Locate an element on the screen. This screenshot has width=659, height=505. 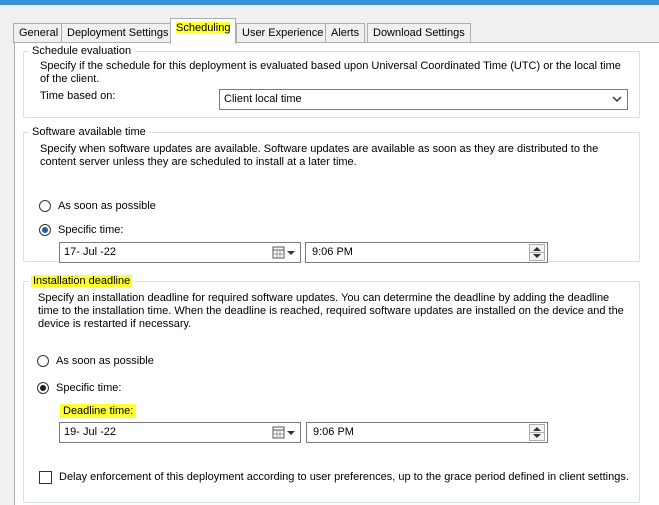
available-date-picker: 17- Jul -22 is located at coordinates (180, 252).